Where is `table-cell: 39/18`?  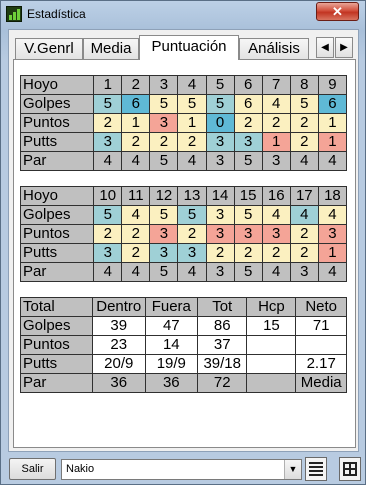 table-cell: 39/18 is located at coordinates (222, 364).